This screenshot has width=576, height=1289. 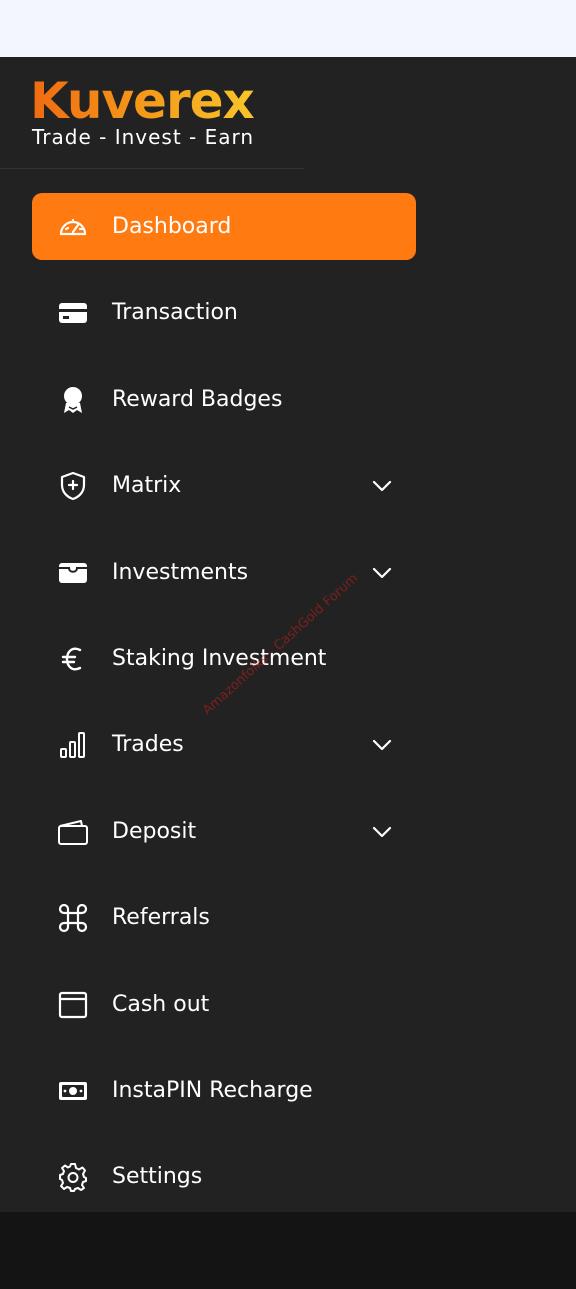 What do you see at coordinates (224, 1004) in the screenshot?
I see `sidebar-item-cash-out: Cash out` at bounding box center [224, 1004].